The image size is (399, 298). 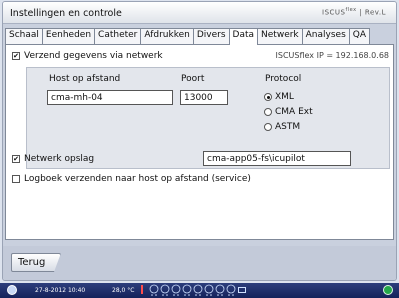 What do you see at coordinates (16, 56) in the screenshot?
I see `send-data-checkbox: ✔` at bounding box center [16, 56].